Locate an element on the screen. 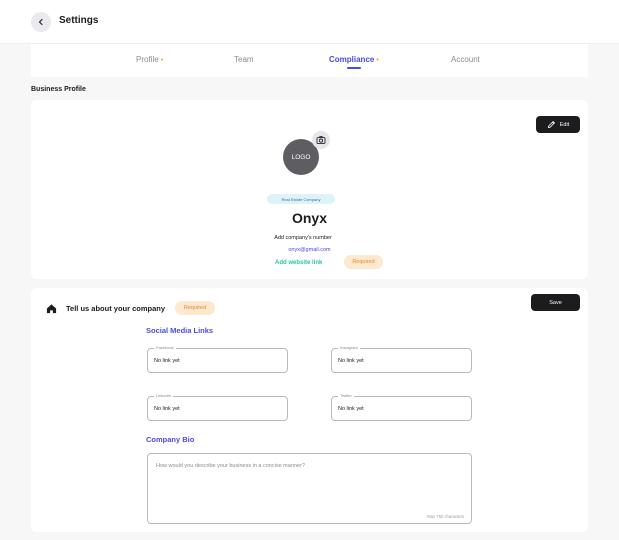  camera-icon is located at coordinates (321, 140).